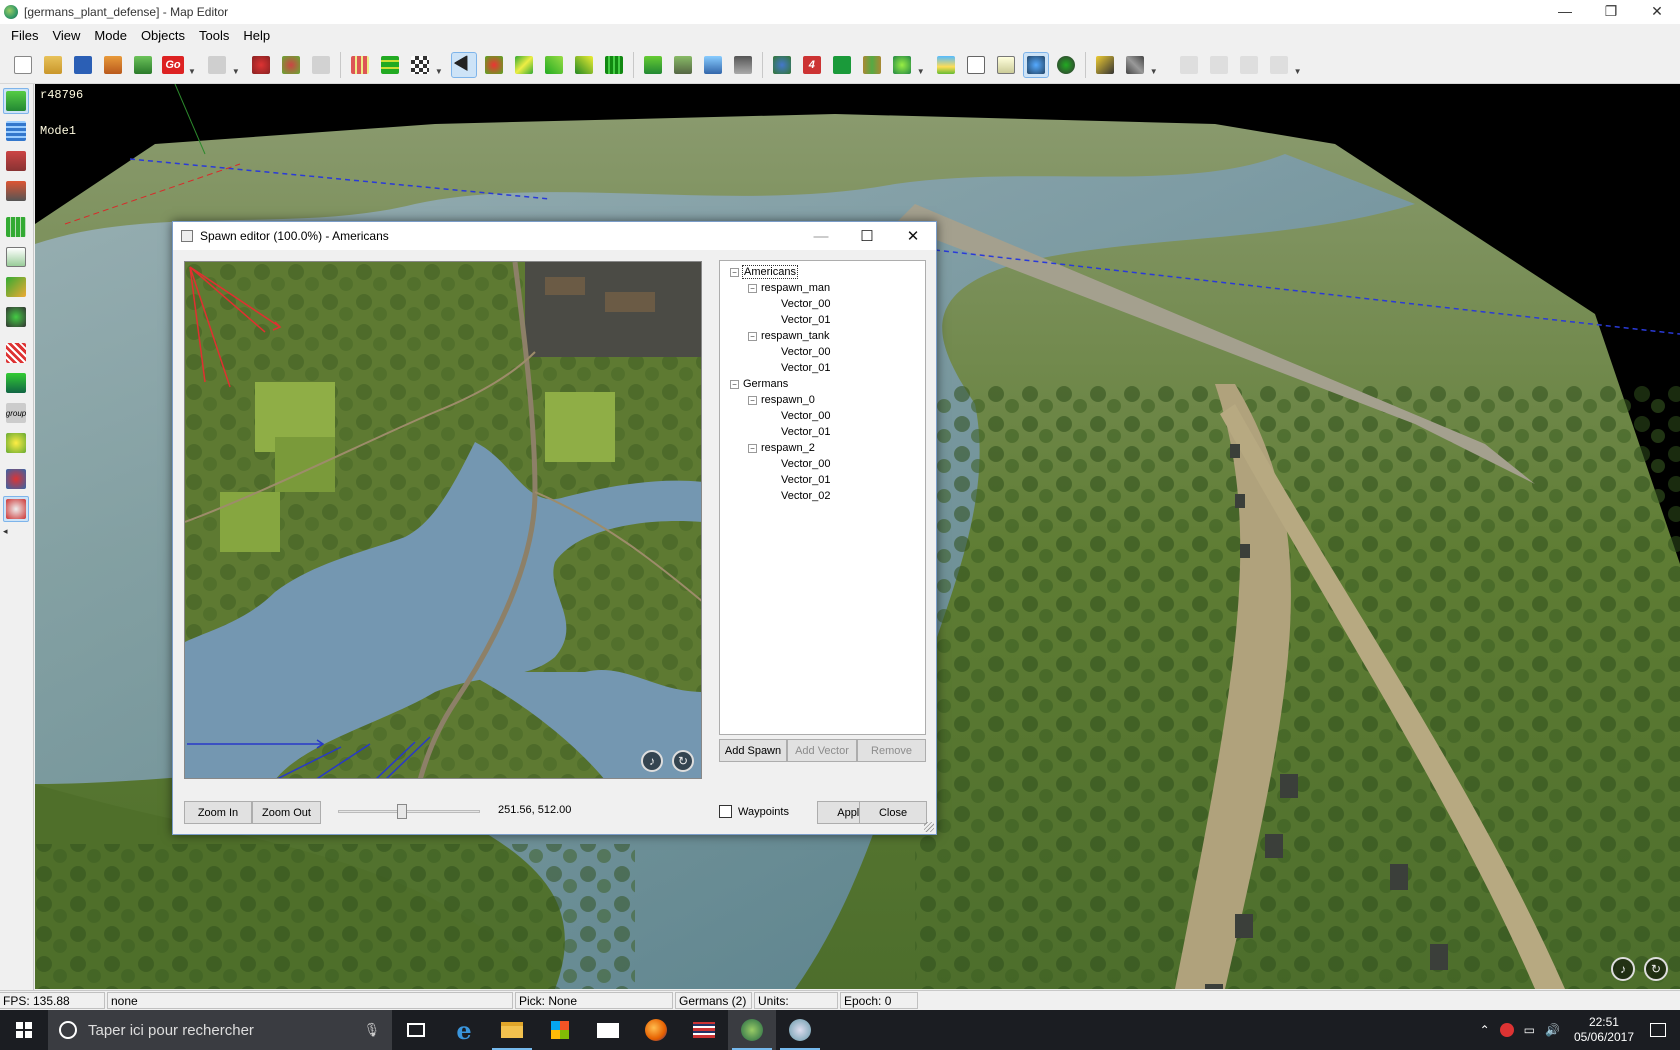  I want to click on select-pointer-icon, so click(463, 64).